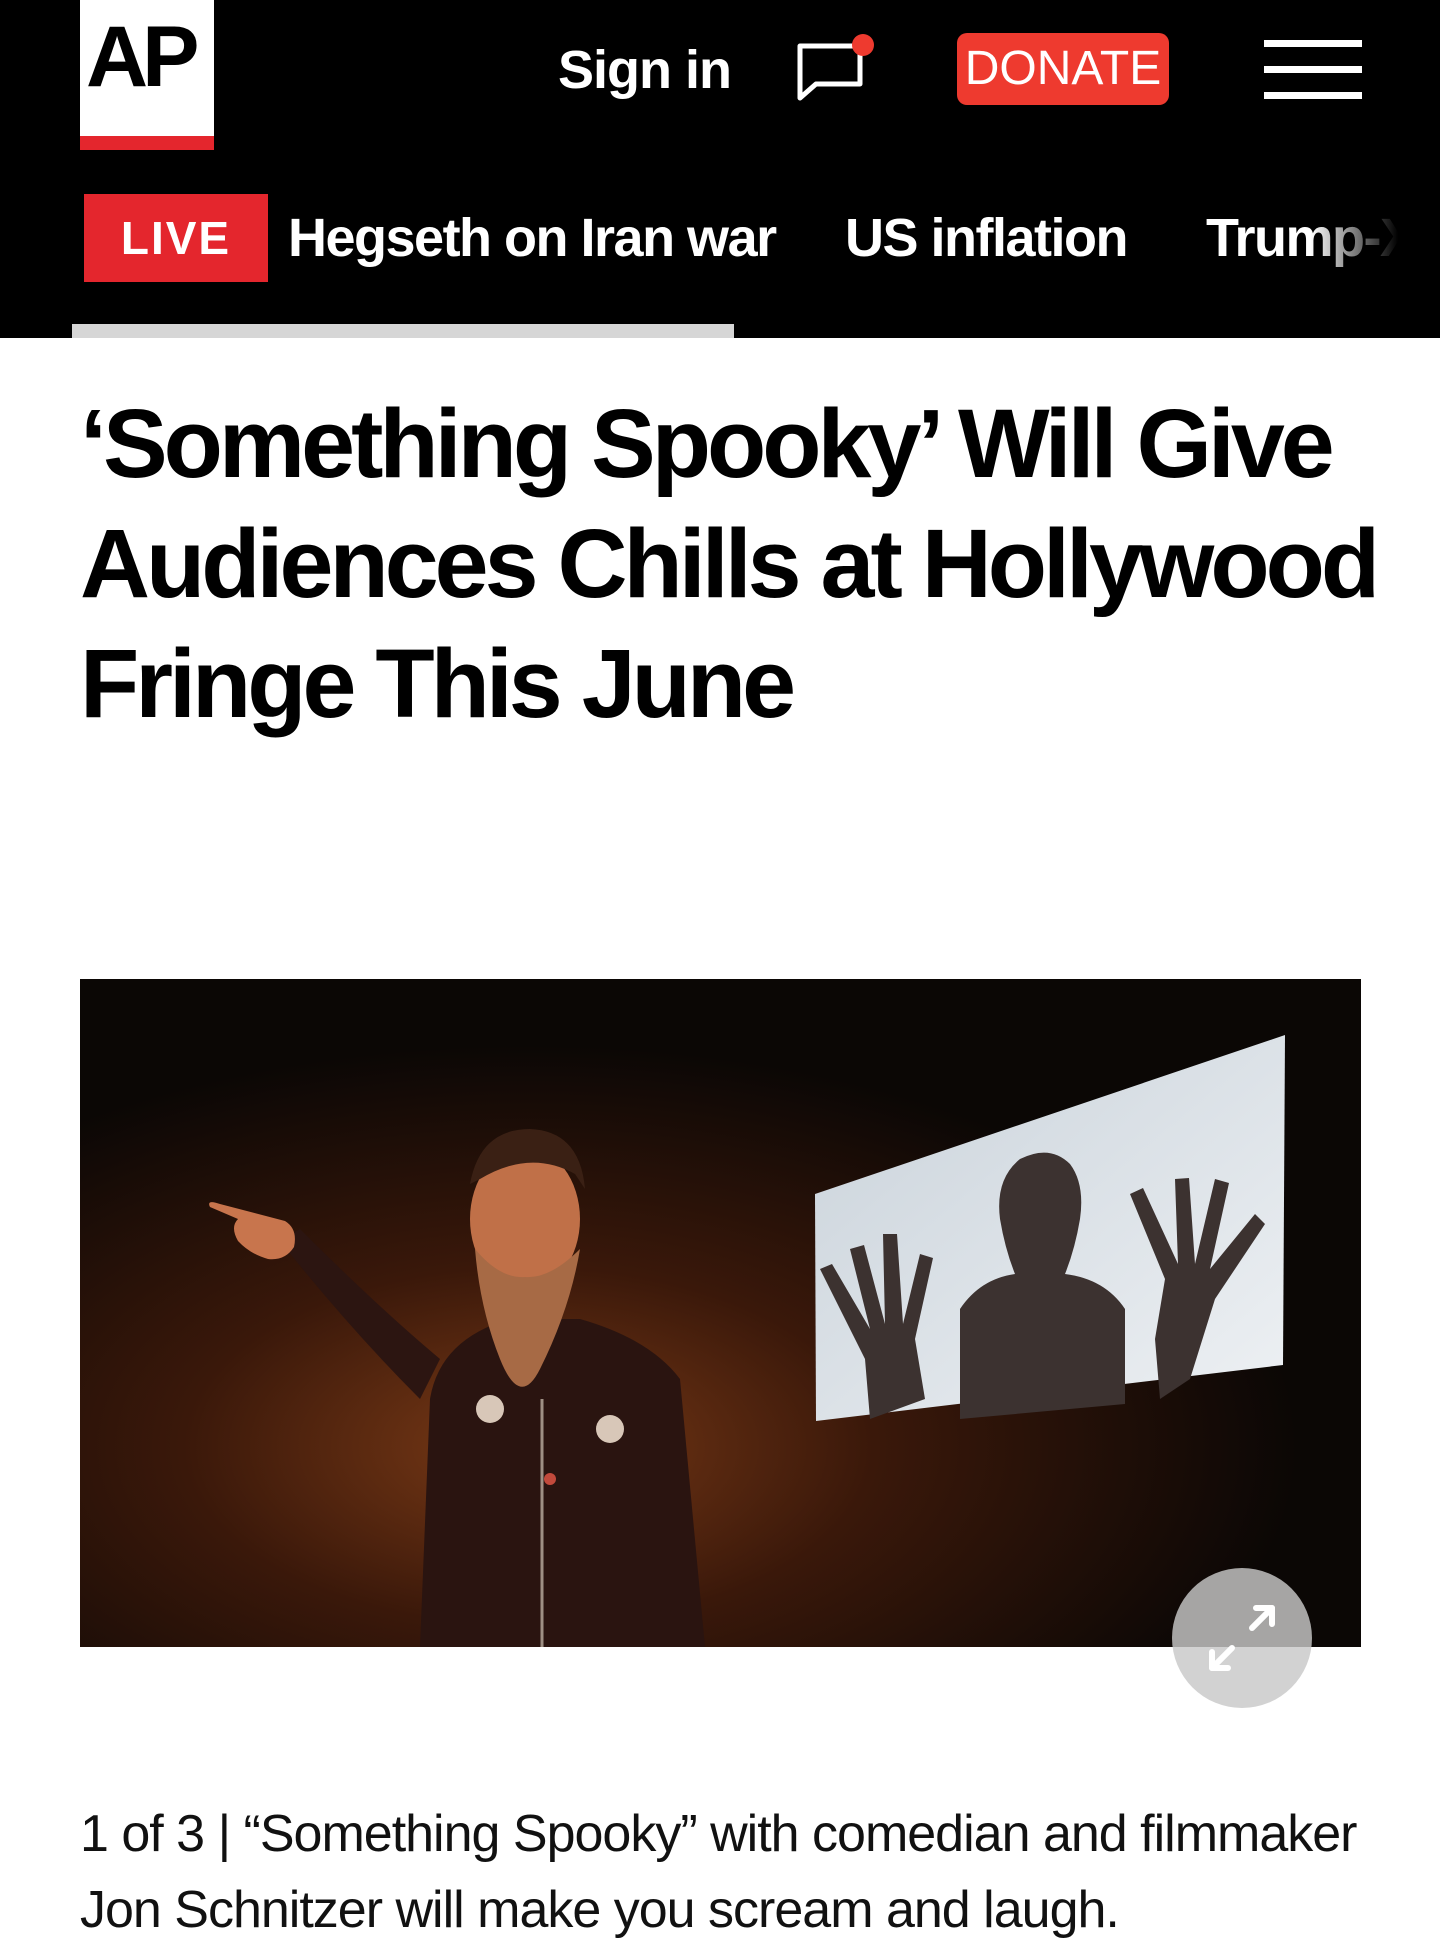 This screenshot has width=1440, height=1948. I want to click on expand-arrows-icon, so click(1242, 1638).